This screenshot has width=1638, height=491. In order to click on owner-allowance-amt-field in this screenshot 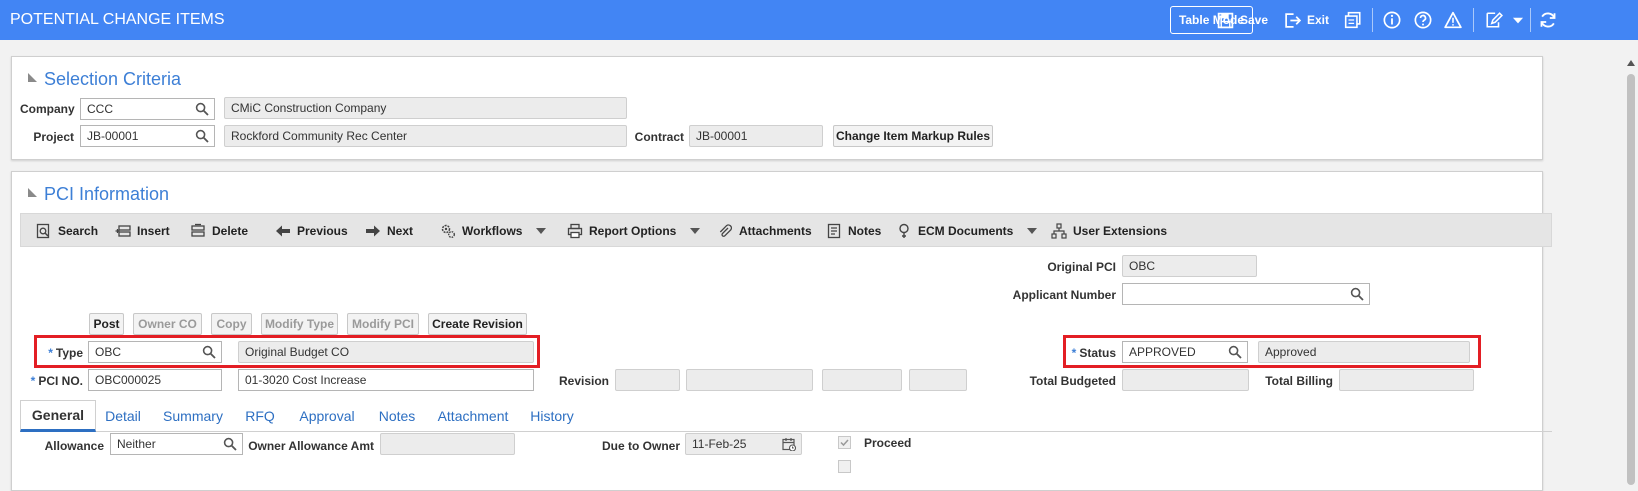, I will do `click(447, 444)`.